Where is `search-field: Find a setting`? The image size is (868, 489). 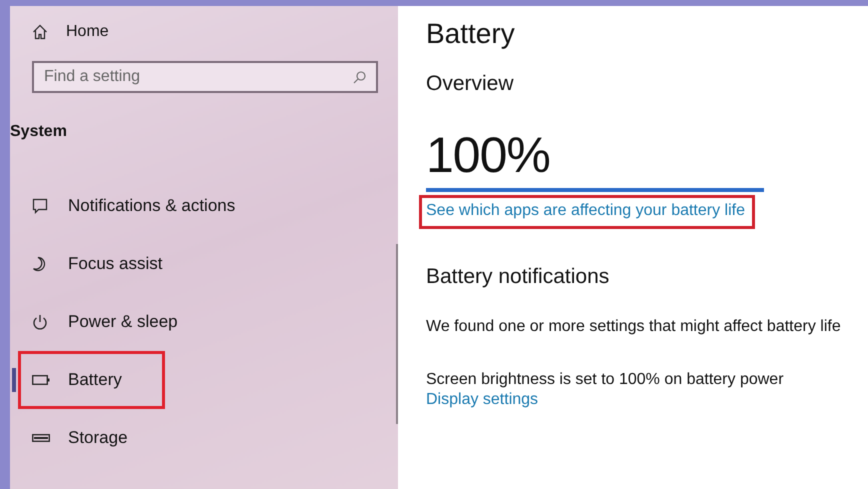 search-field: Find a setting is located at coordinates (205, 77).